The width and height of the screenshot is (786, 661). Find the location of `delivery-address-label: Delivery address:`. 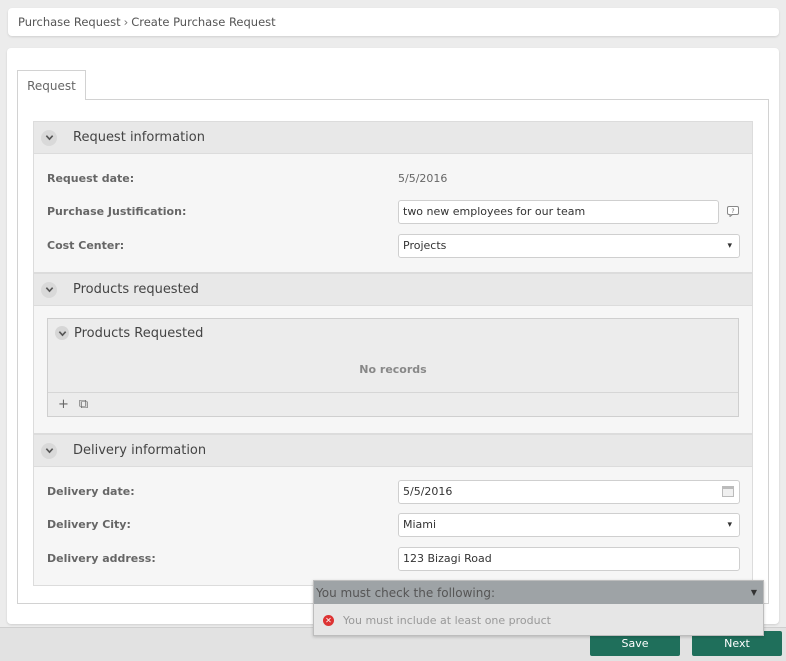

delivery-address-label: Delivery address: is located at coordinates (101, 558).